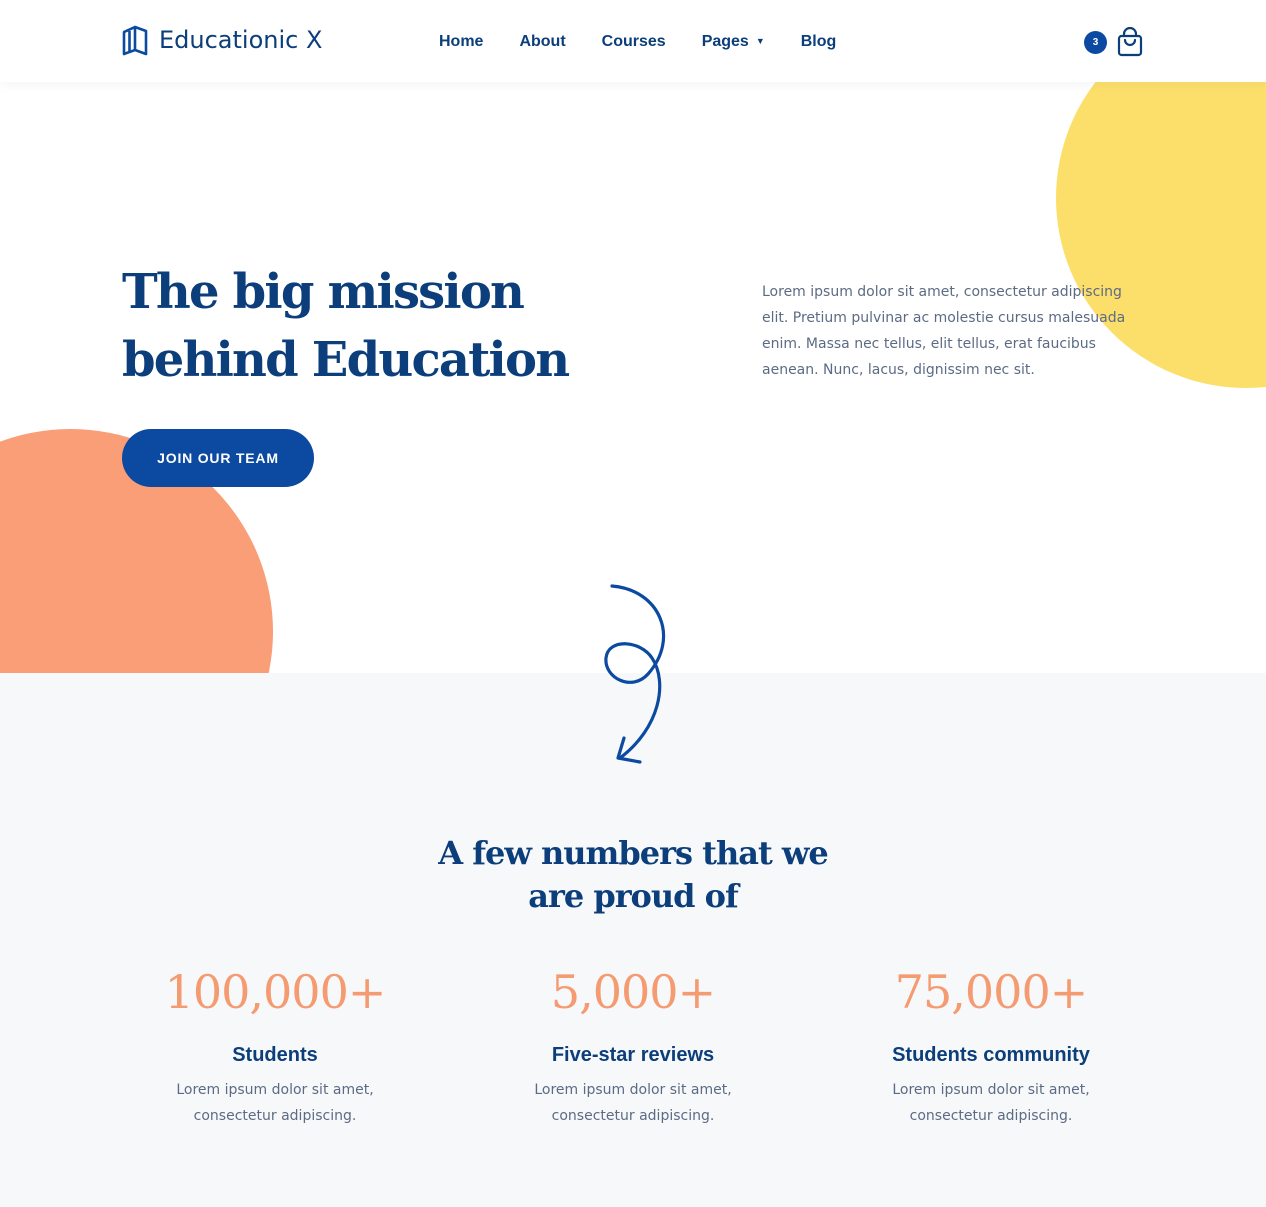 The width and height of the screenshot is (1266, 1207). What do you see at coordinates (725, 41) in the screenshot?
I see `nav-item-pages-label: Pages` at bounding box center [725, 41].